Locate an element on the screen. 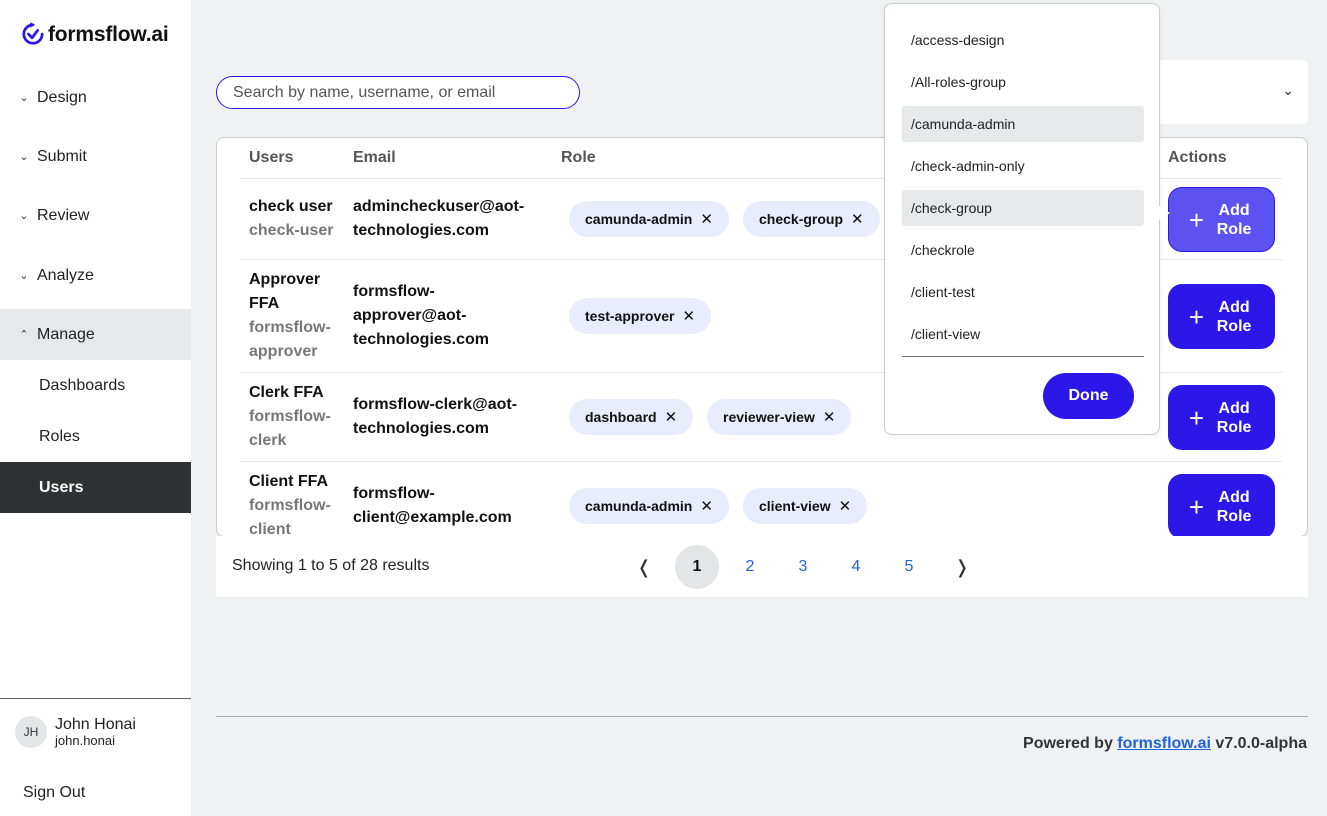 The width and height of the screenshot is (1327, 816). role-option: /checkrole is located at coordinates (1023, 250).